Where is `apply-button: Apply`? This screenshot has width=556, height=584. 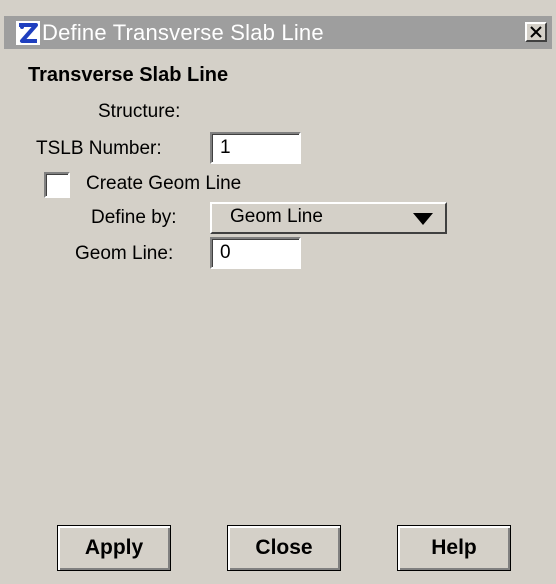 apply-button: Apply is located at coordinates (114, 548).